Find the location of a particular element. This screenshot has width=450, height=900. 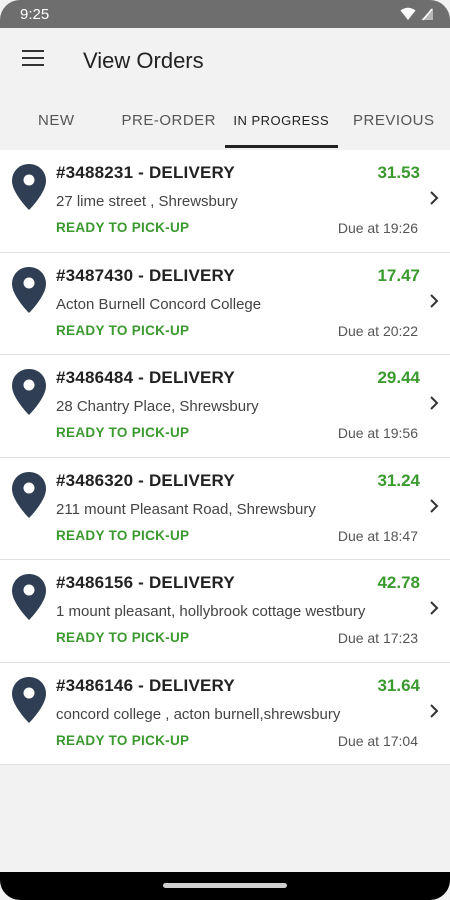

order-id: #3486320 - DELIVERY is located at coordinates (145, 480).